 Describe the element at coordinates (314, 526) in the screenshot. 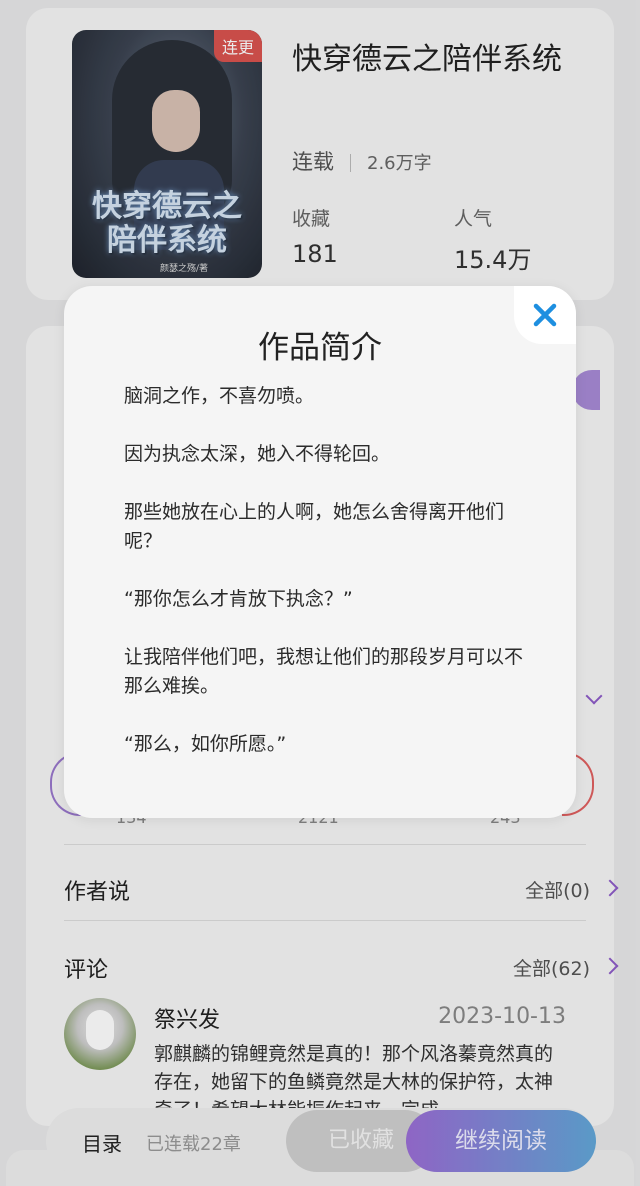

I see `synopsis-paragraph: 那些她放在心上的人啊，她怎么舍得离开他们呢？` at that location.